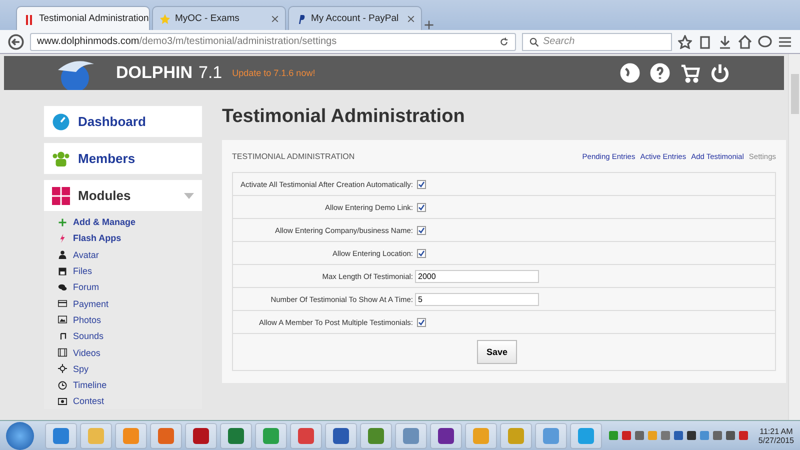 The width and height of the screenshot is (800, 450). I want to click on browser-tab: MyOC - Exams, so click(219, 18).